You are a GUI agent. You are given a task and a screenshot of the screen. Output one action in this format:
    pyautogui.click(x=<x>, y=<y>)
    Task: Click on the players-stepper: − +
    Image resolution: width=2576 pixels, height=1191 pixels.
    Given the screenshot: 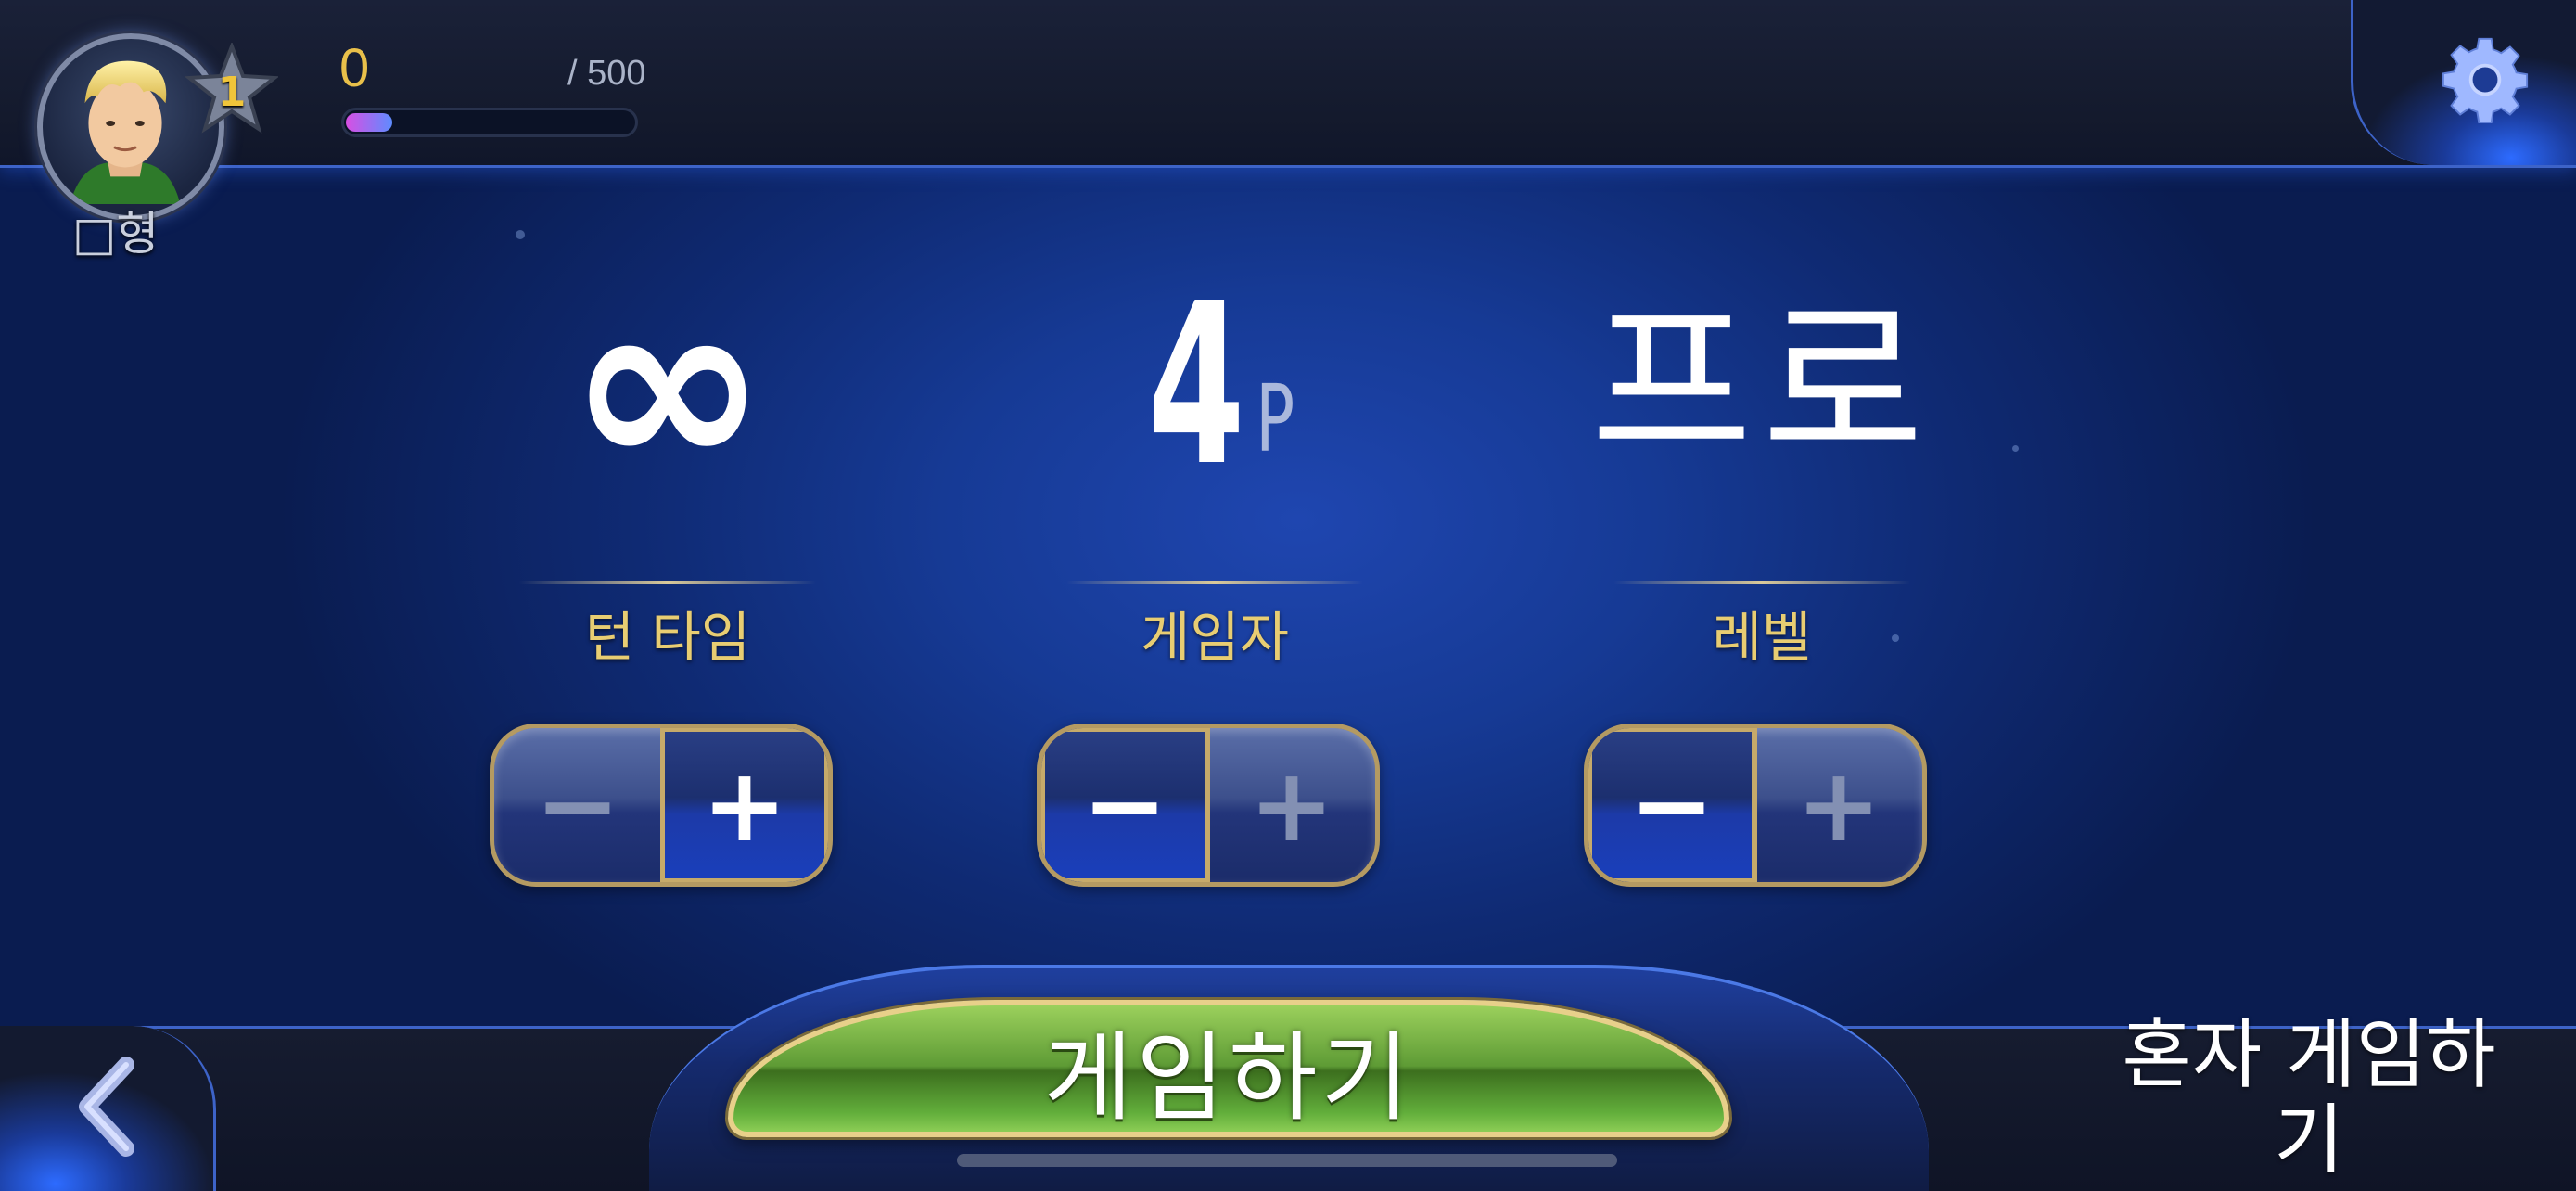 What is the action you would take?
    pyautogui.click(x=1209, y=805)
    